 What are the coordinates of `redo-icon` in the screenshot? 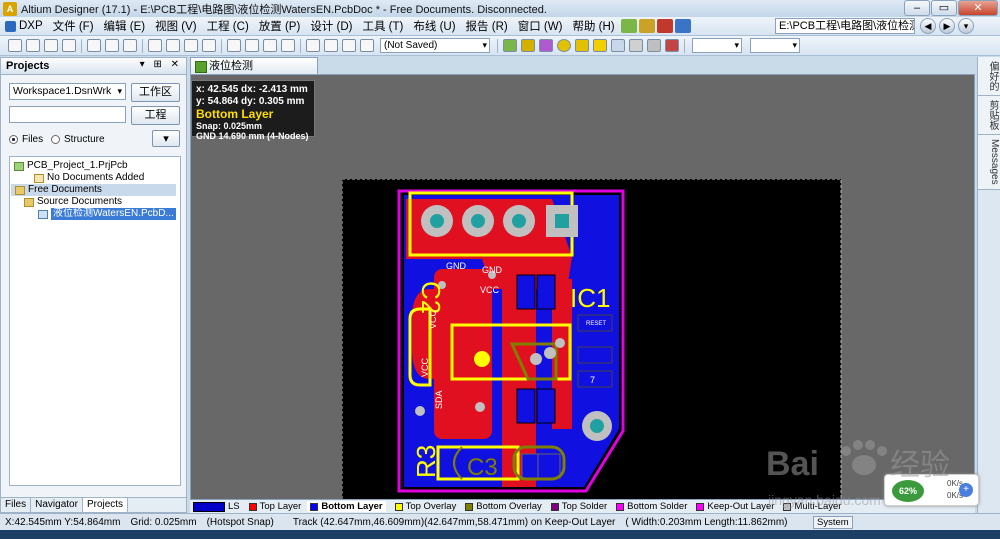 It's located at (331, 45).